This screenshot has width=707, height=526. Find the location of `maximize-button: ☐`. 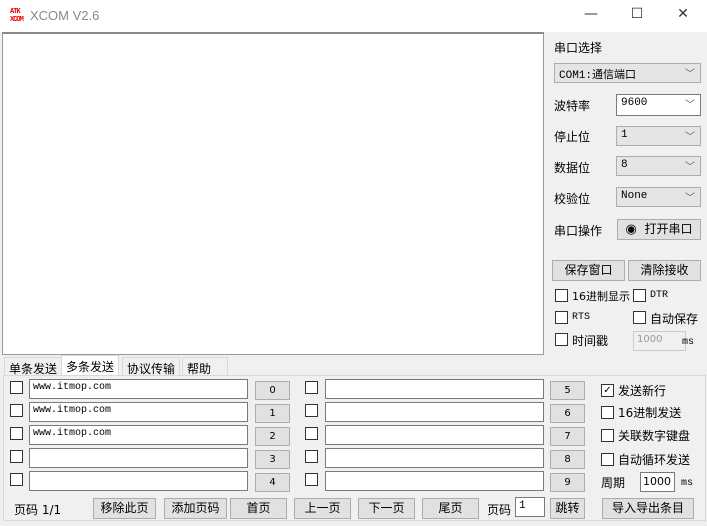

maximize-button: ☐ is located at coordinates (637, 16).